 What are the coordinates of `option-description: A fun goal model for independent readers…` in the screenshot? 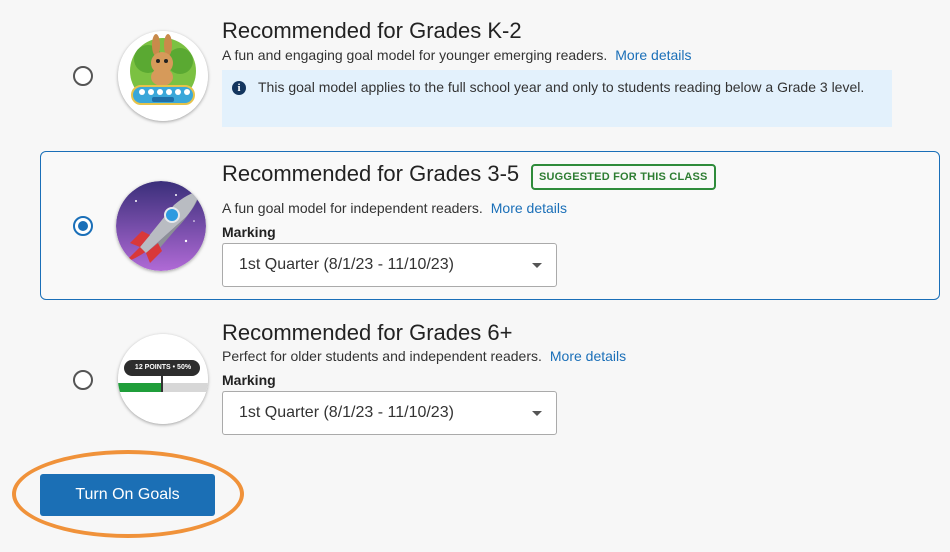 It's located at (394, 208).